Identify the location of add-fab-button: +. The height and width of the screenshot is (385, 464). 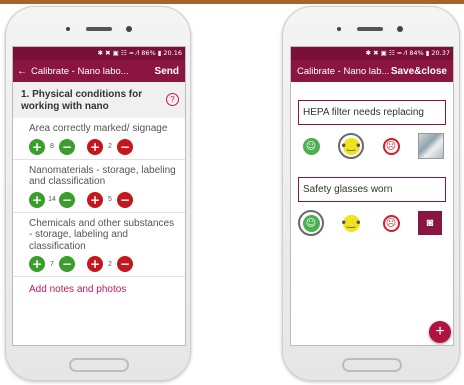
(440, 332).